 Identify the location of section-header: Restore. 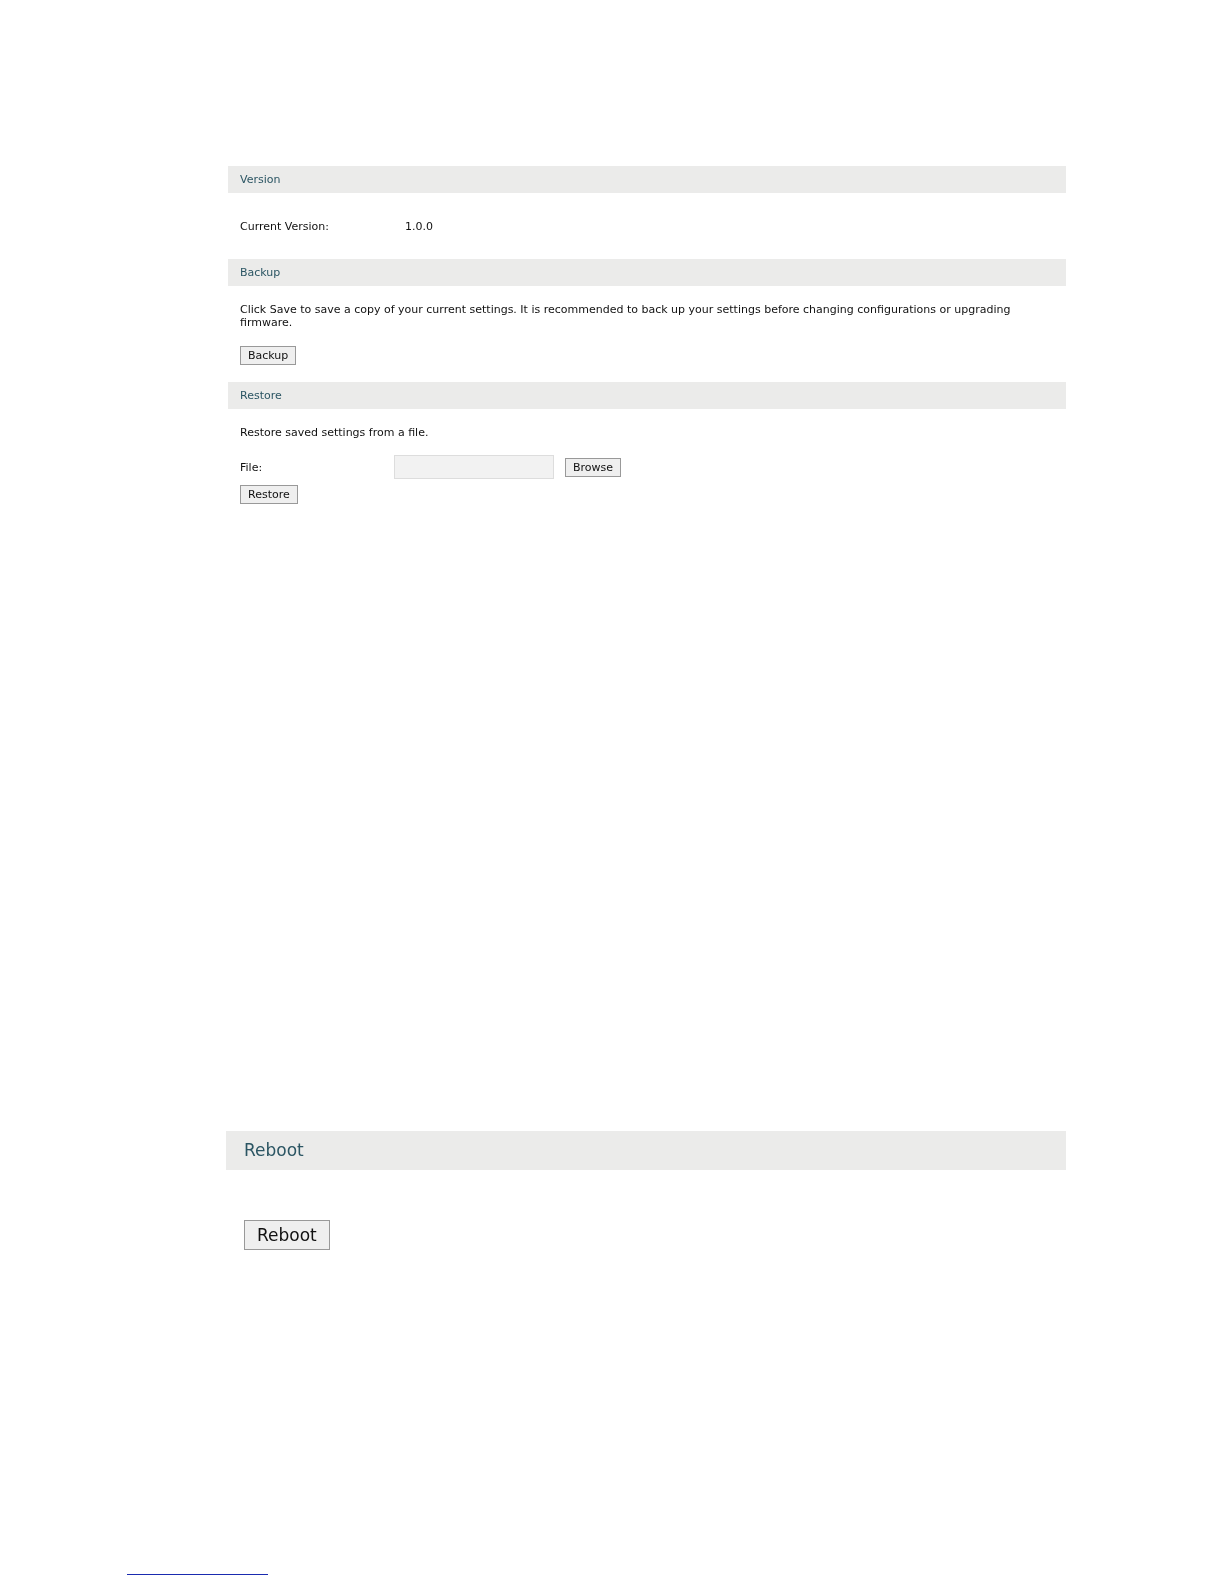
(647, 395).